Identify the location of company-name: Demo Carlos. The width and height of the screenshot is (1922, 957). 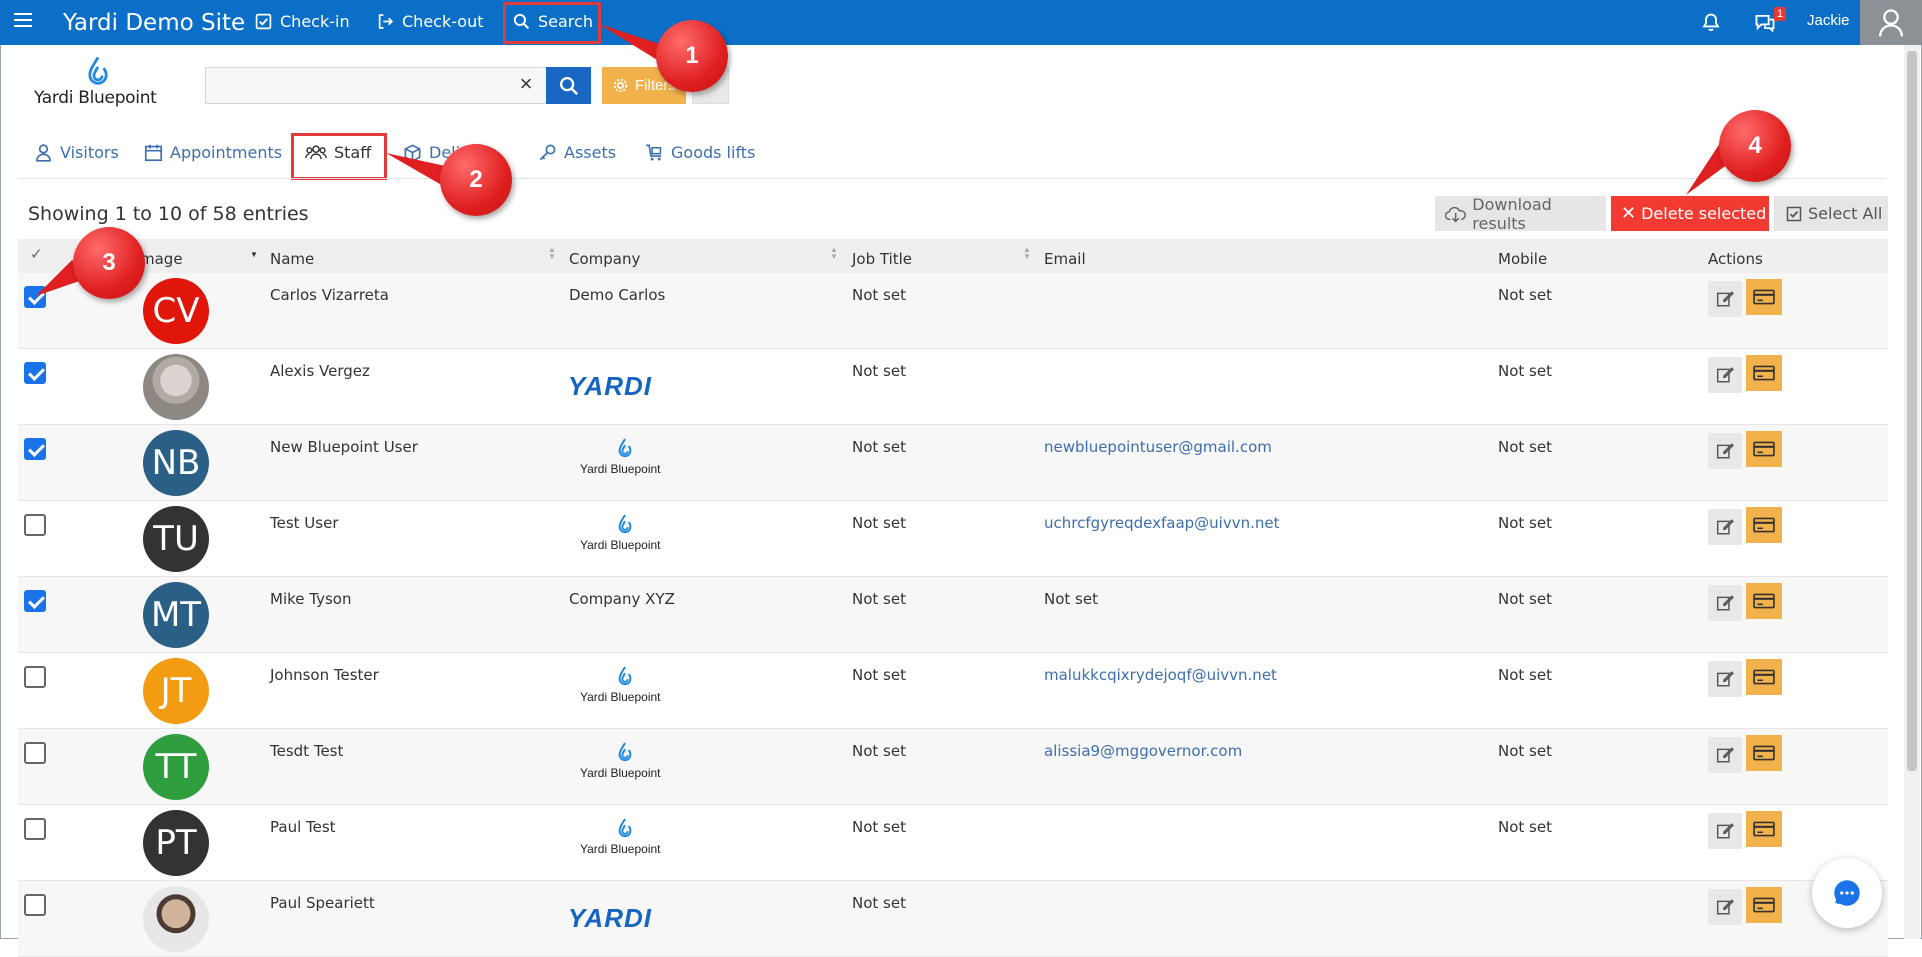
(617, 295).